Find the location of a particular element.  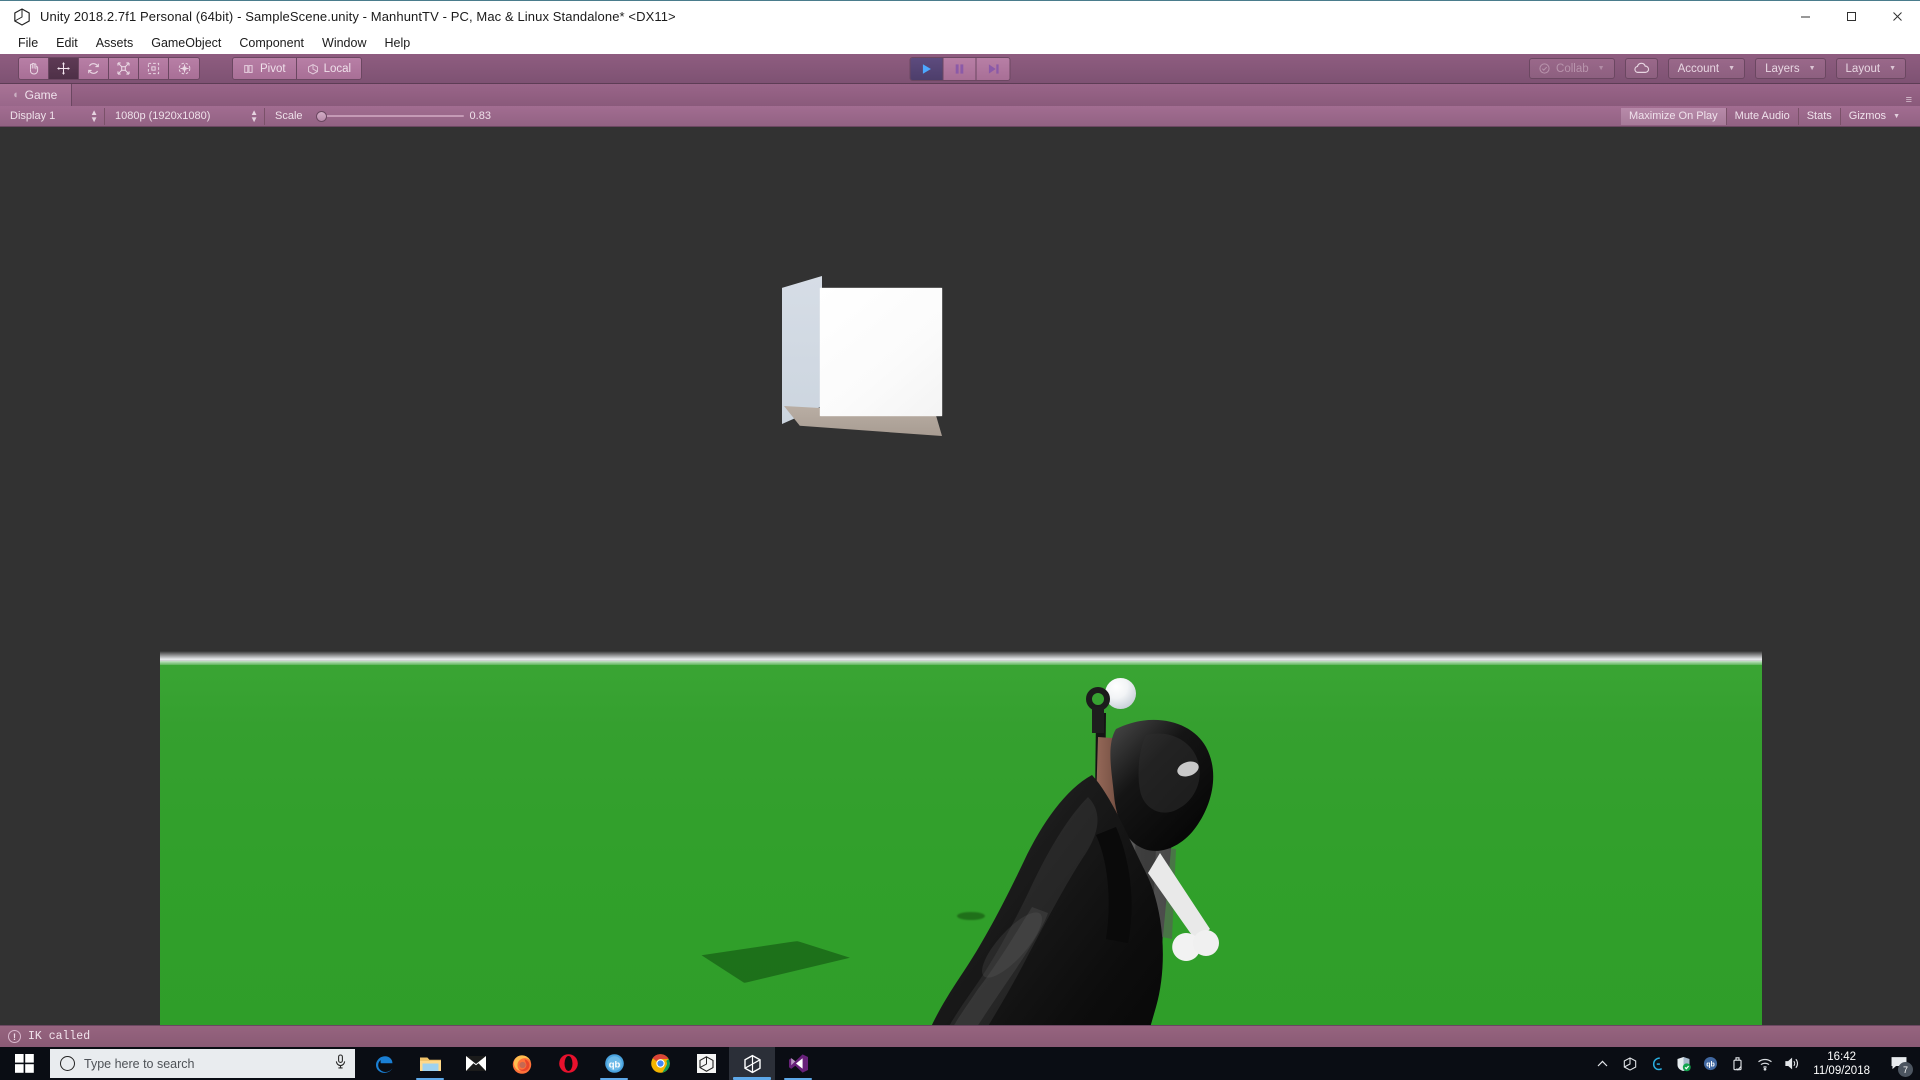

stats-toggle: Stats is located at coordinates (1818, 116).